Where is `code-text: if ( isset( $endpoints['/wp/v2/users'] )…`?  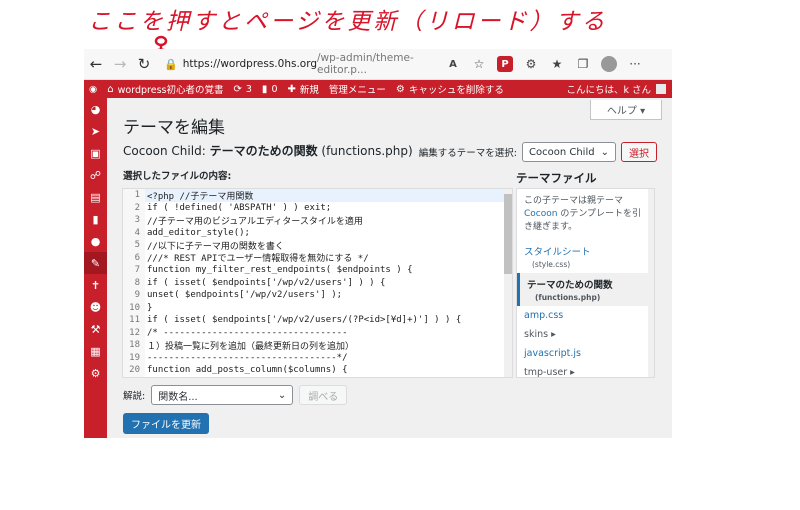 code-text: if ( isset( $endpoints['/wp/v2/users'] )… is located at coordinates (266, 282).